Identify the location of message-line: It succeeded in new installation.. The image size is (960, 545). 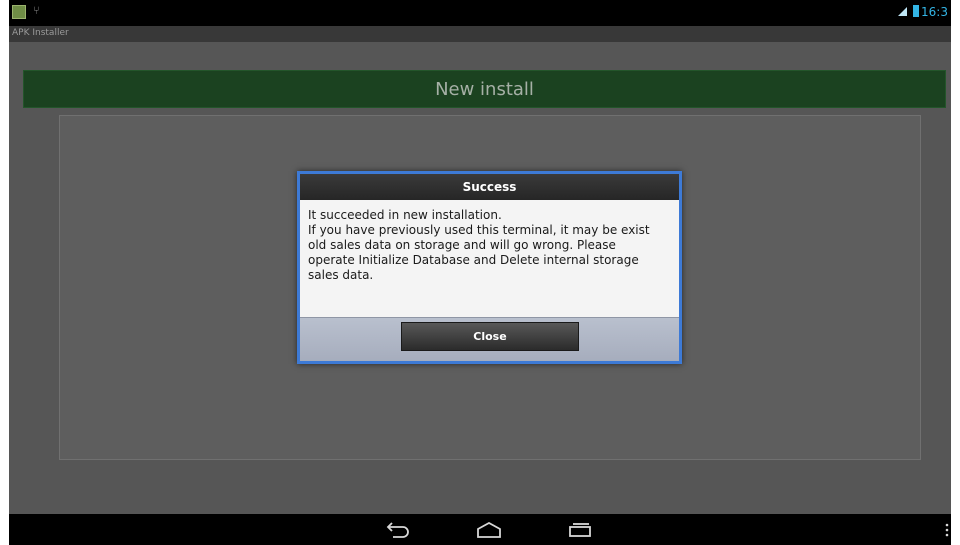
(405, 215).